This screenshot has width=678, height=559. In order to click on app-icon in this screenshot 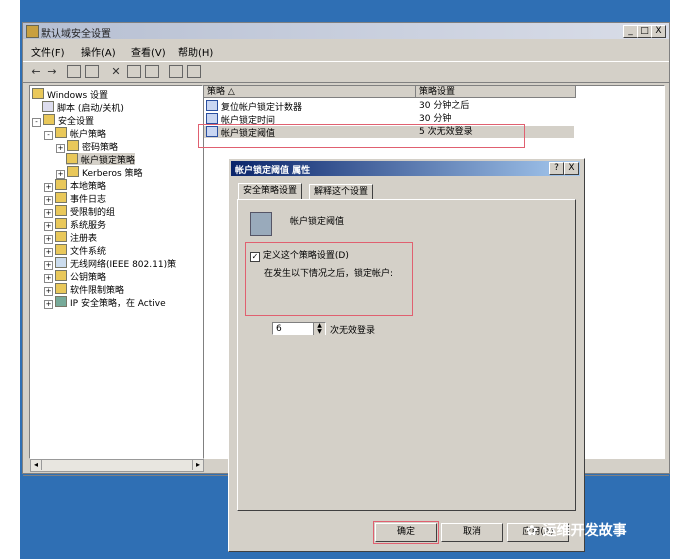, I will do `click(32, 31)`.